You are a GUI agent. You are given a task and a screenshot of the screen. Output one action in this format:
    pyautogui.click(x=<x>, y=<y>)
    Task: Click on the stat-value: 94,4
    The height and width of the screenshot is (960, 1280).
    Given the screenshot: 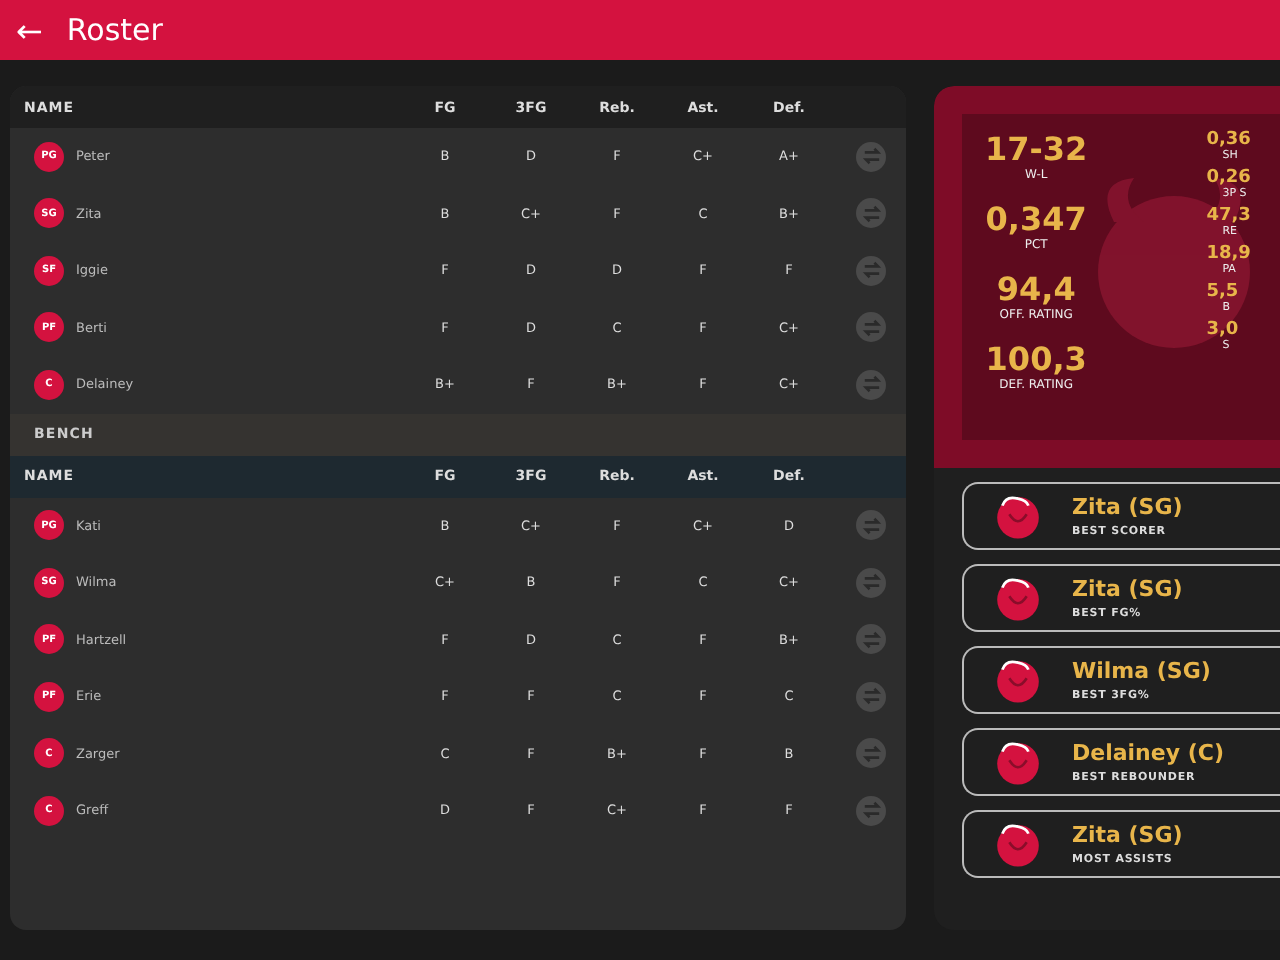 What is the action you would take?
    pyautogui.click(x=1036, y=289)
    